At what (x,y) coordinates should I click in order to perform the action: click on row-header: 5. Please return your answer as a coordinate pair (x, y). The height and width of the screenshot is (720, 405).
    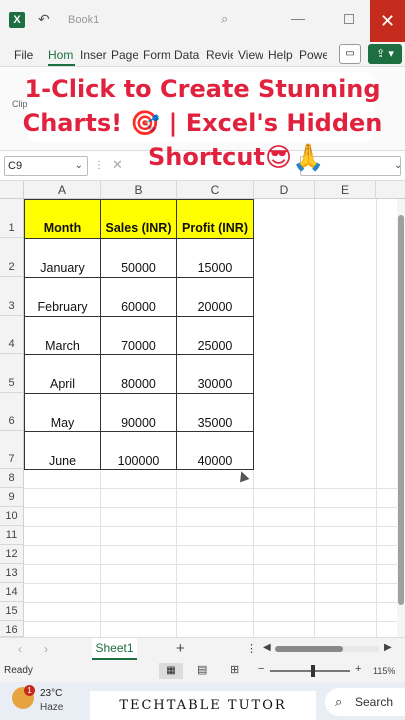
    Looking at the image, I should click on (12, 373).